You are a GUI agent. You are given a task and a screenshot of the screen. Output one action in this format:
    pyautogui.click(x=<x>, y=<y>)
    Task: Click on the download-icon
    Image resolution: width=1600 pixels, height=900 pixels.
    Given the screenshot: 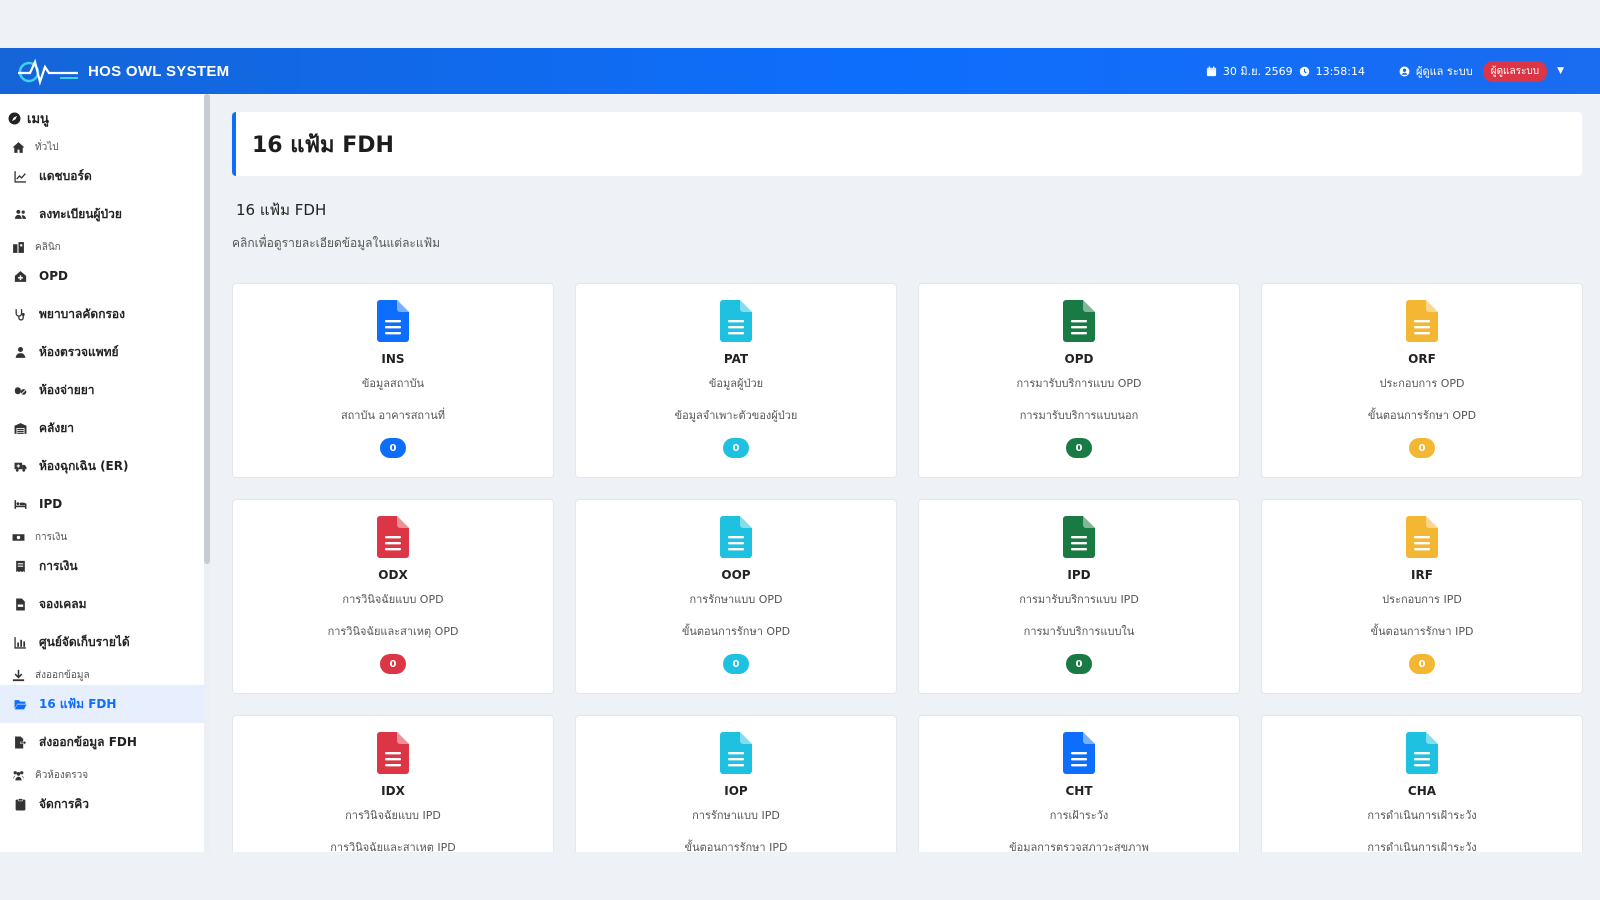 What is the action you would take?
    pyautogui.click(x=18, y=675)
    